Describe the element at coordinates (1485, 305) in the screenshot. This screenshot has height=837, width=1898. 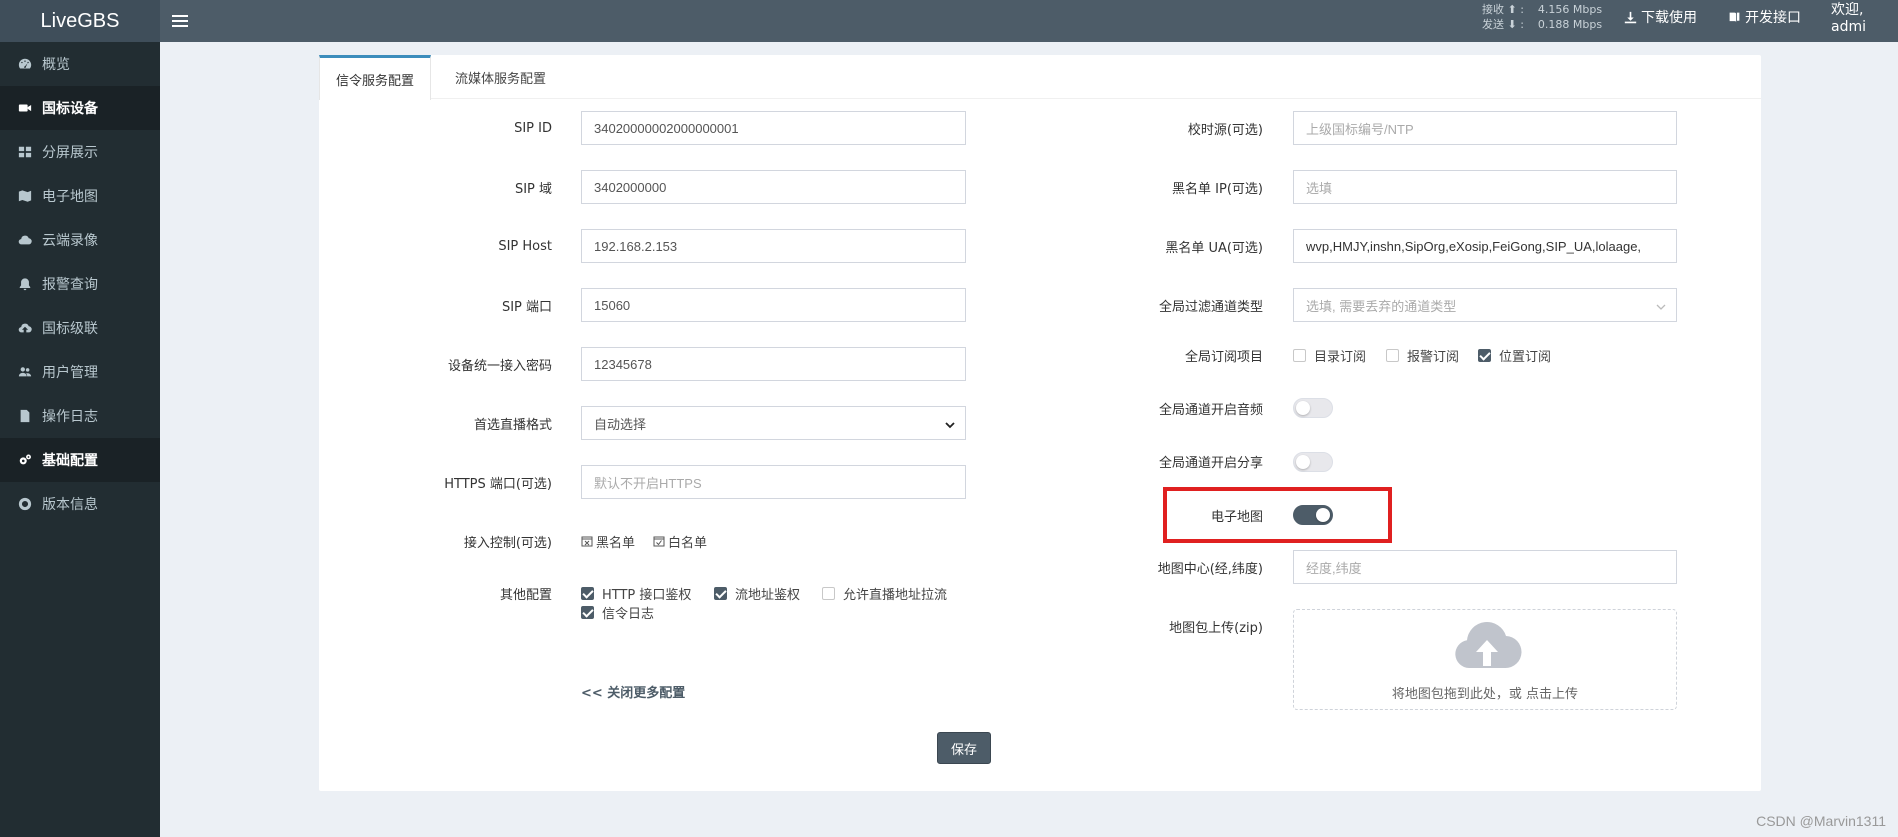
I see `filter-channel-select: 选填, 需要丢弃的通道类型` at that location.